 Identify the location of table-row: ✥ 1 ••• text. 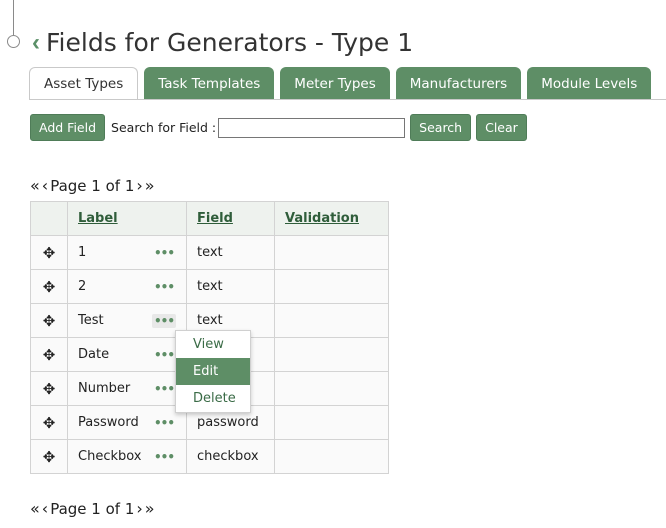
(209, 252).